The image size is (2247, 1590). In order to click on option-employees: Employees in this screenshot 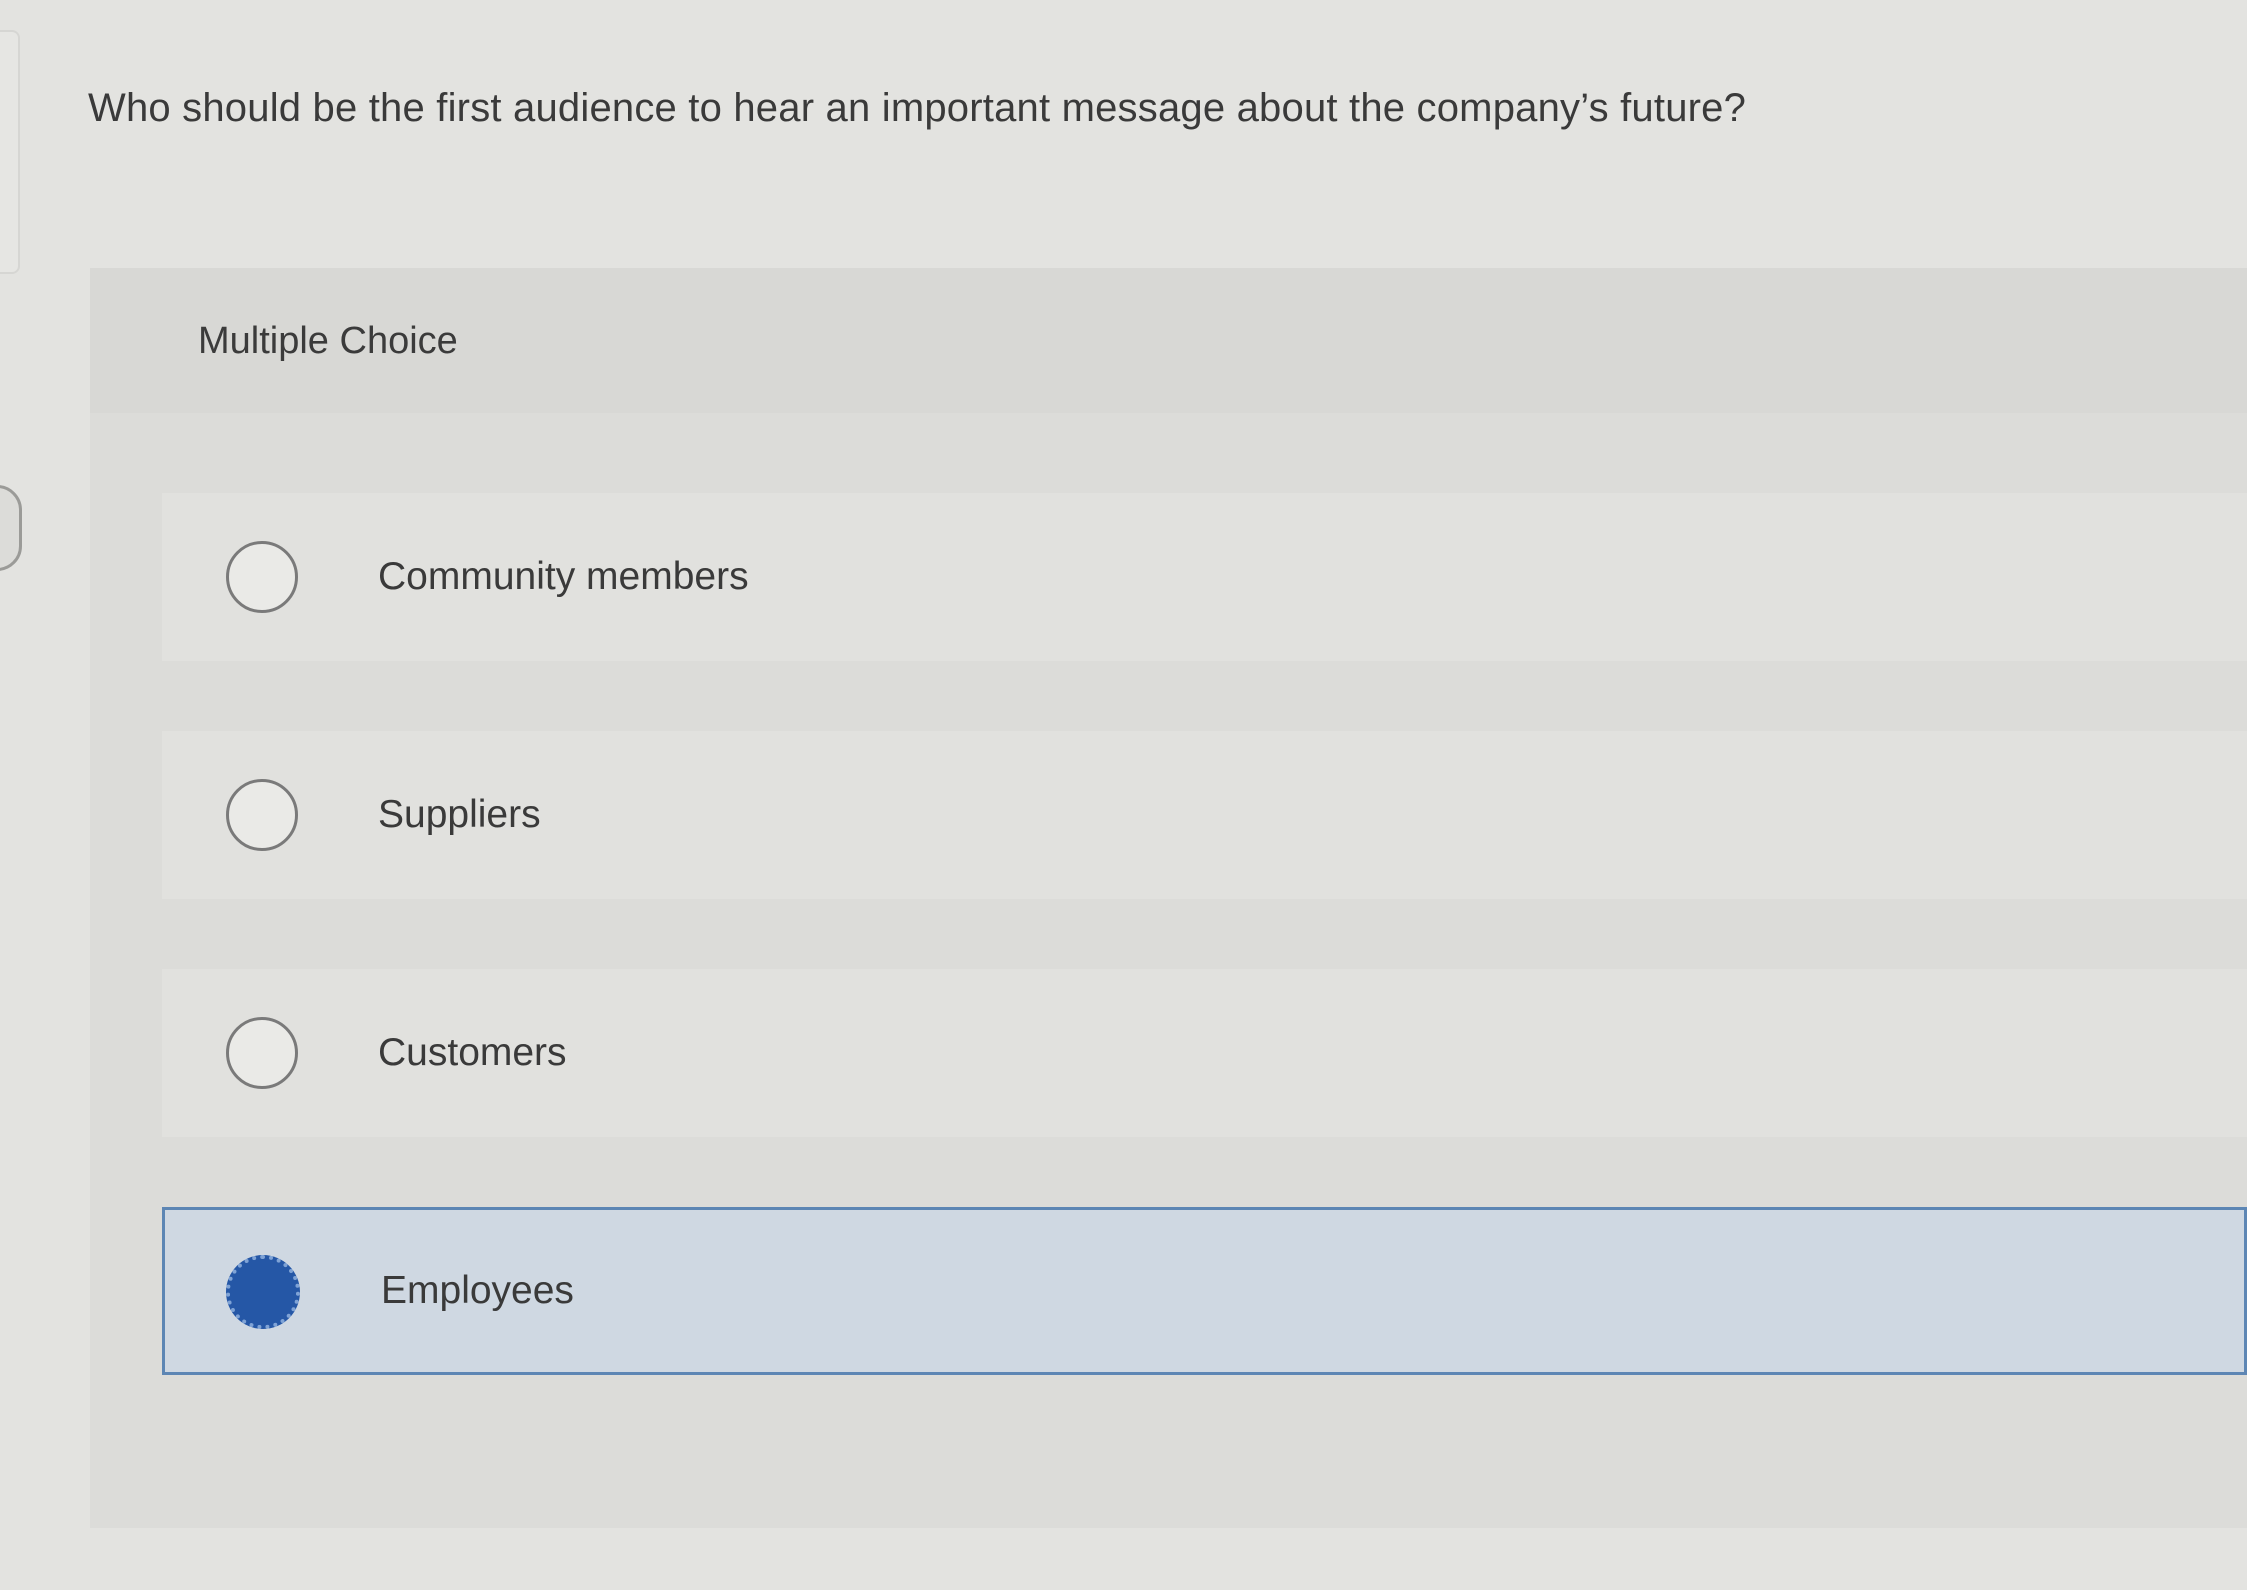, I will do `click(1204, 1291)`.